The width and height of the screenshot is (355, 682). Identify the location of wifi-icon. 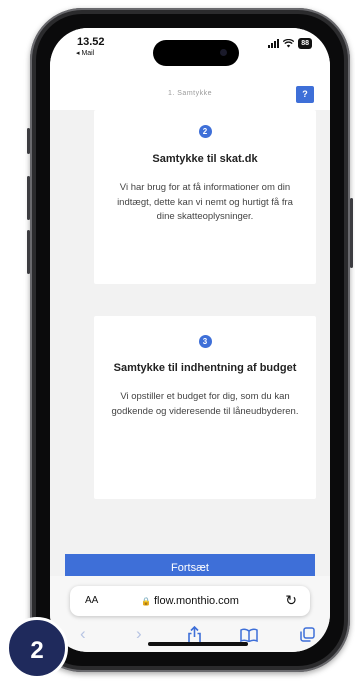
(289, 43).